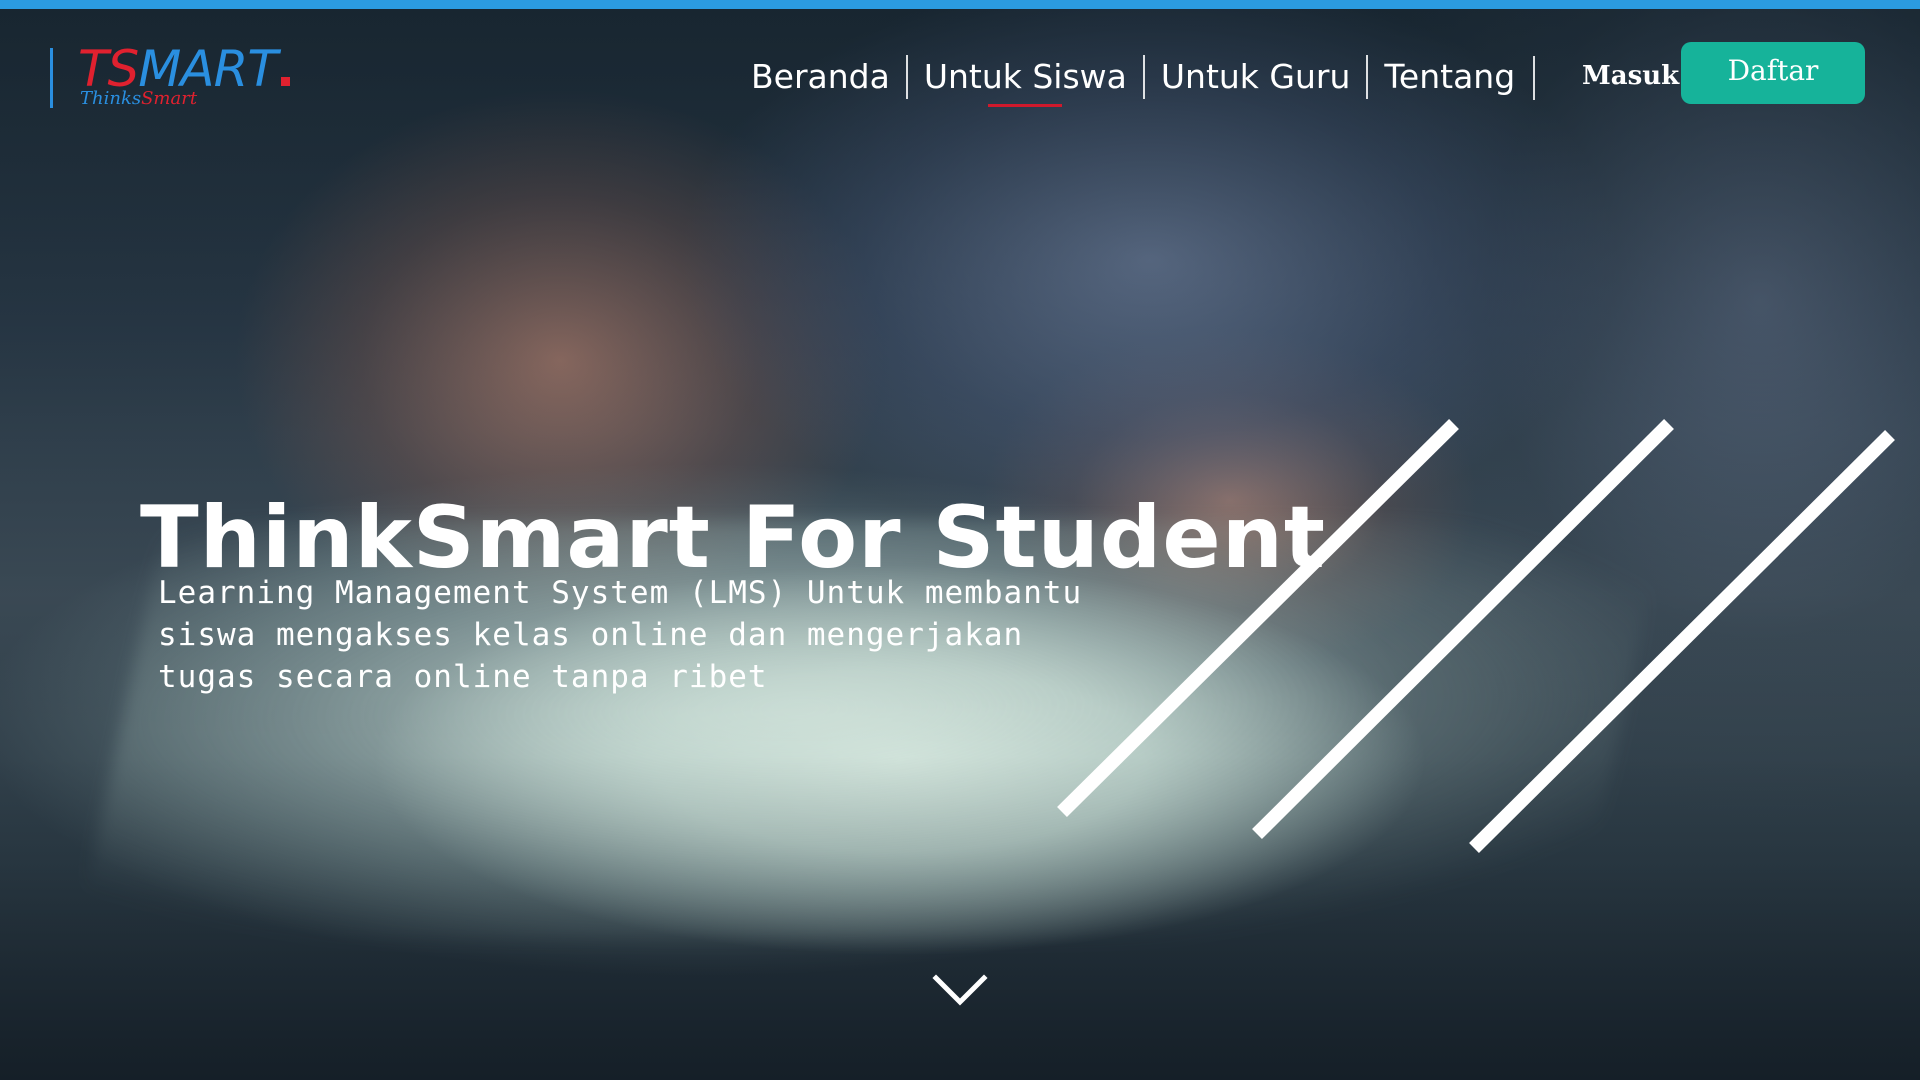  Describe the element at coordinates (169, 98) in the screenshot. I see `logo-sub-smart: Smart` at that location.